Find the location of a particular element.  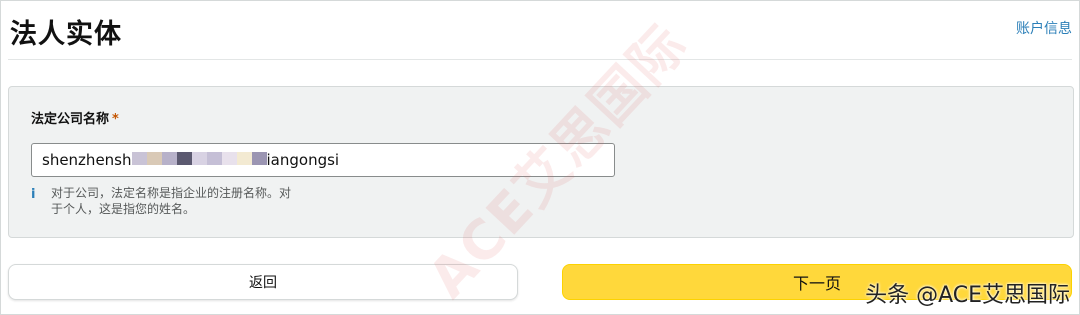

input-value-prefix: shenzhensh is located at coordinates (87, 160).